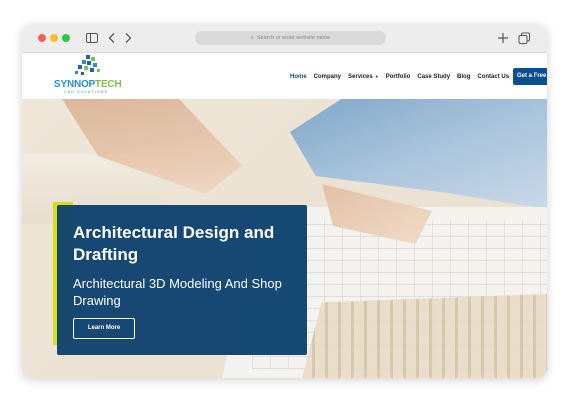 Image resolution: width=575 pixels, height=405 pixels. What do you see at coordinates (433, 77) in the screenshot?
I see `nav-item-case-study: Case Study` at bounding box center [433, 77].